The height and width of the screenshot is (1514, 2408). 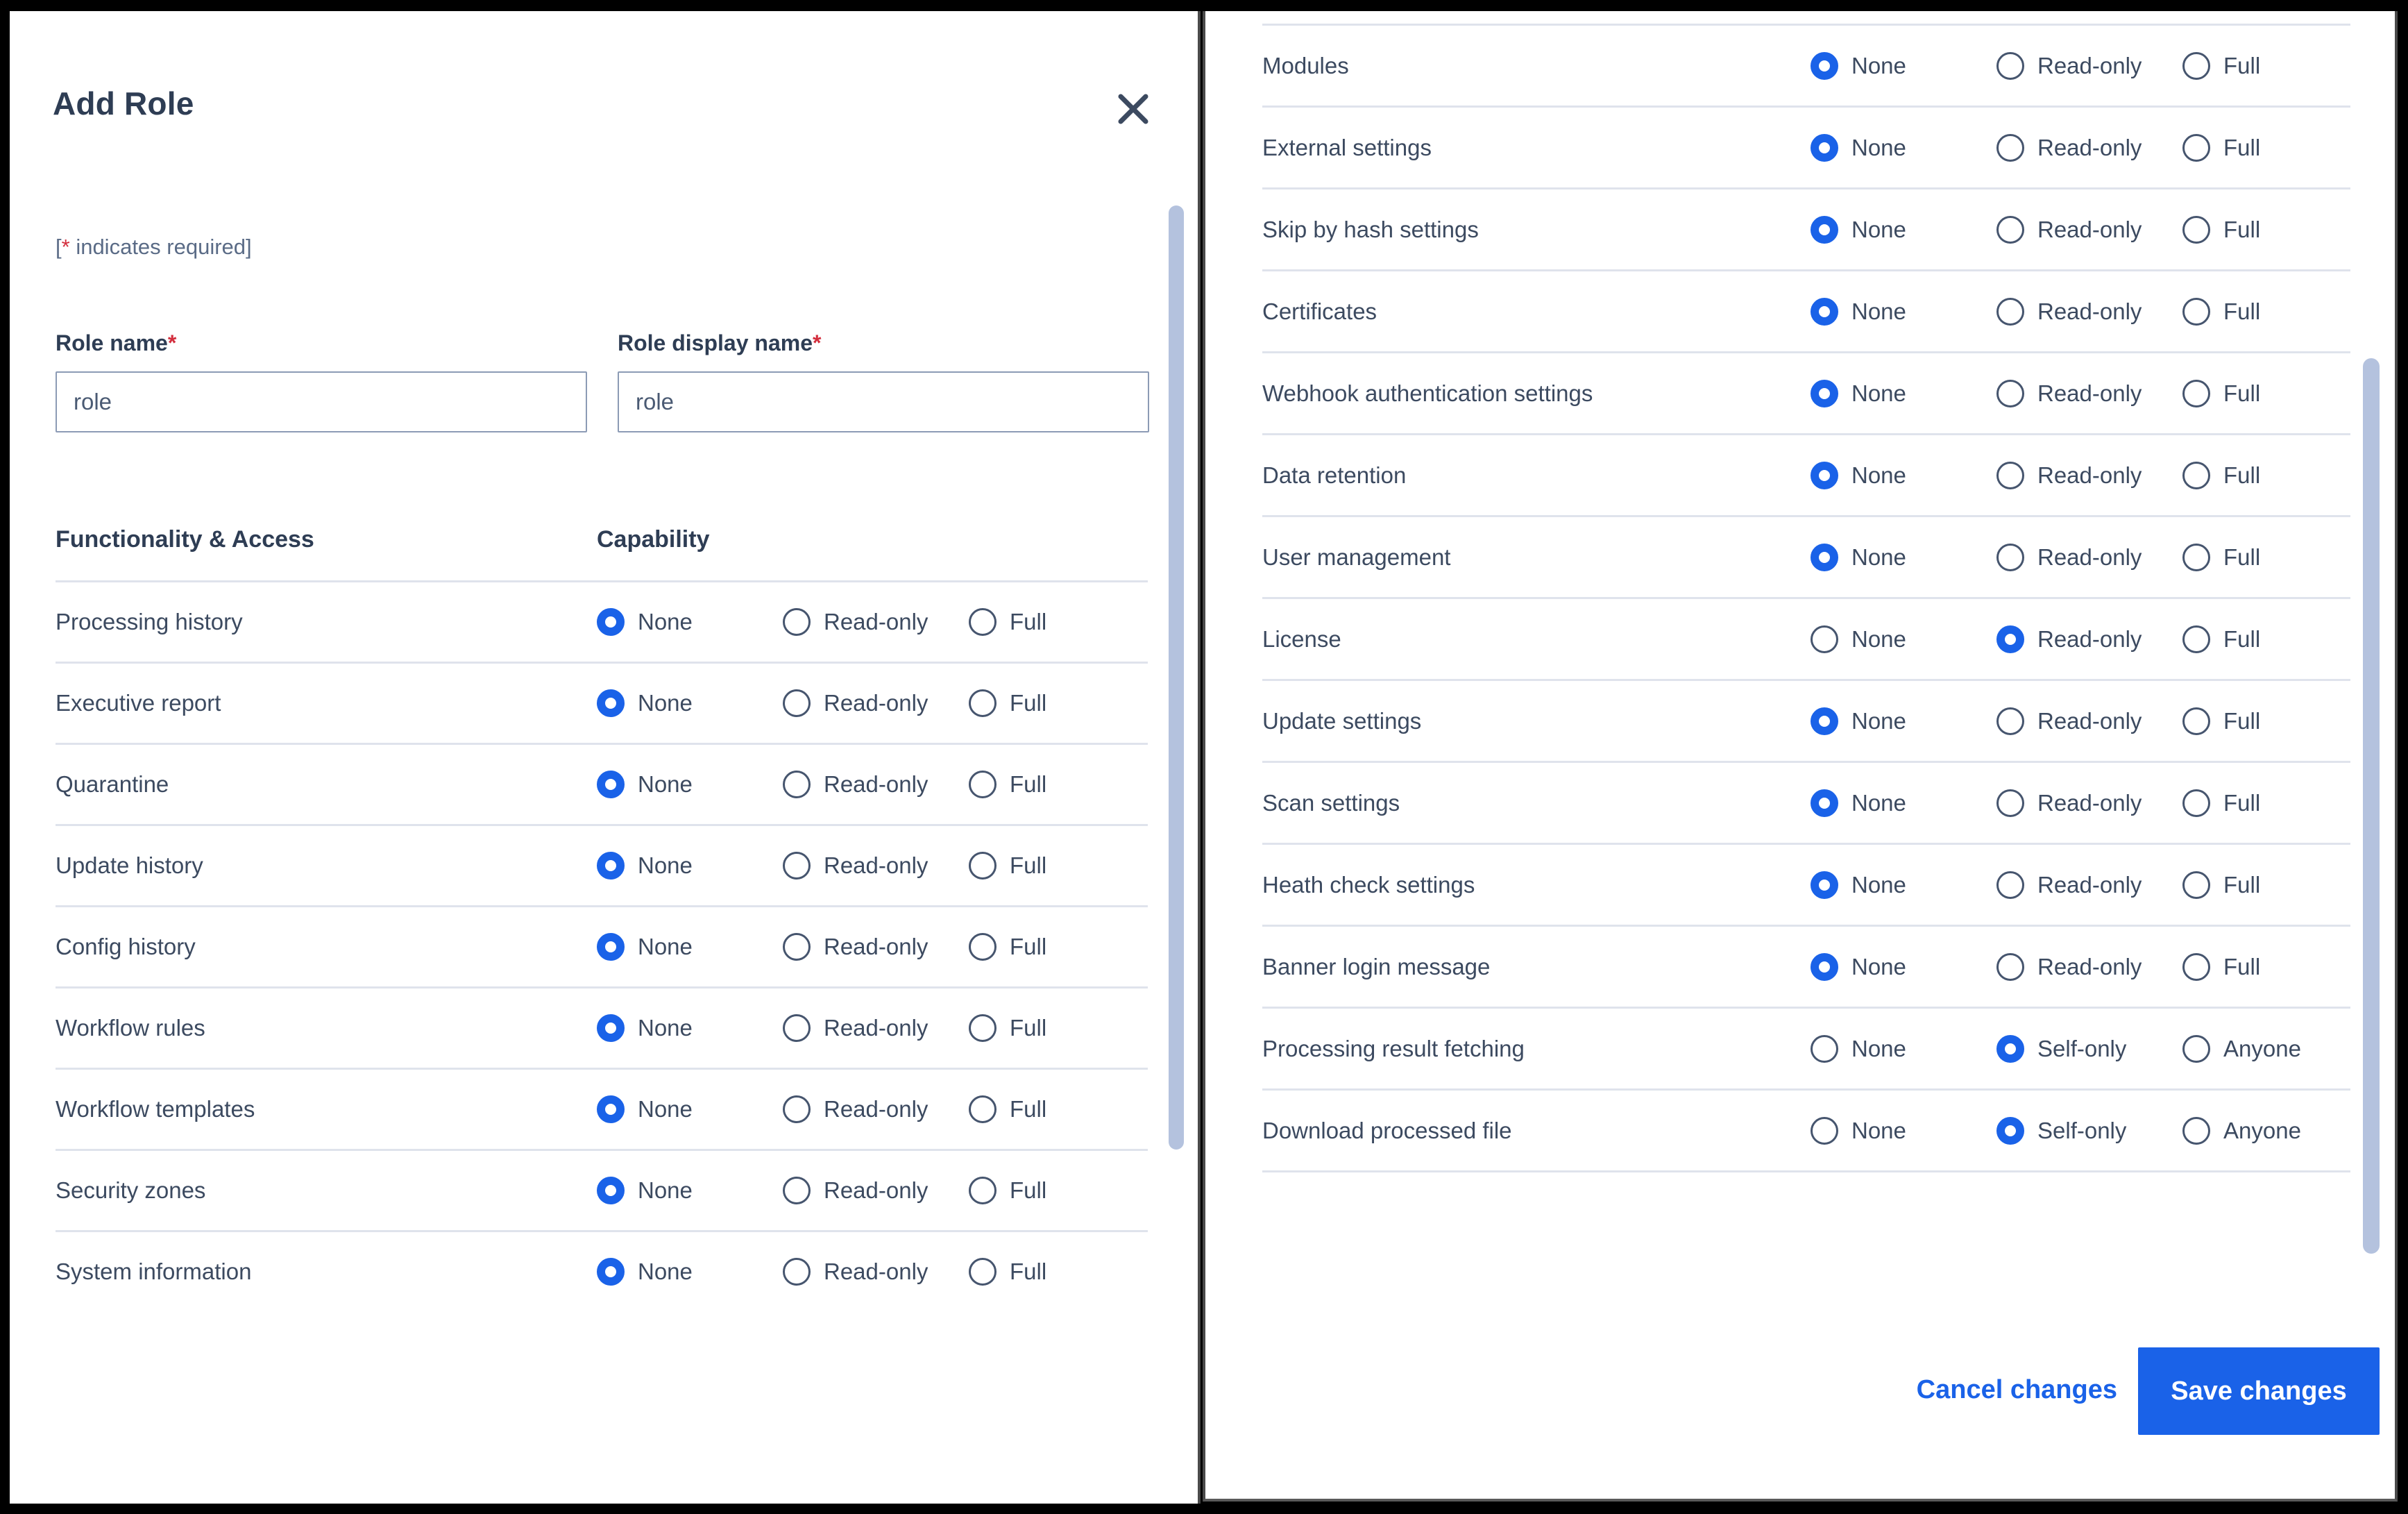 What do you see at coordinates (321, 402) in the screenshot?
I see `role-name-input` at bounding box center [321, 402].